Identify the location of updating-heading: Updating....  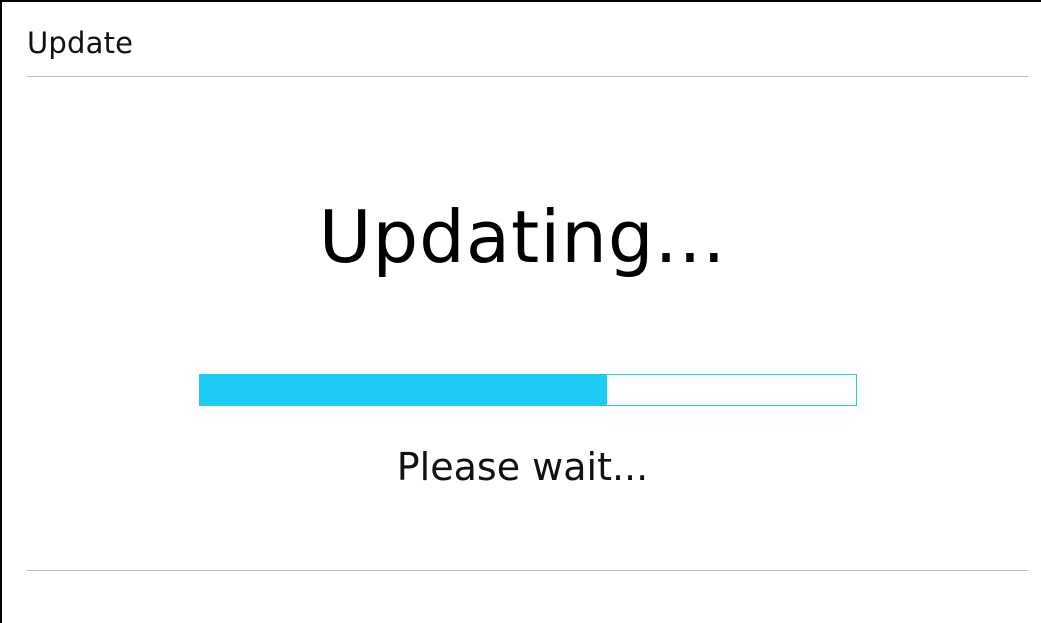
(522, 237).